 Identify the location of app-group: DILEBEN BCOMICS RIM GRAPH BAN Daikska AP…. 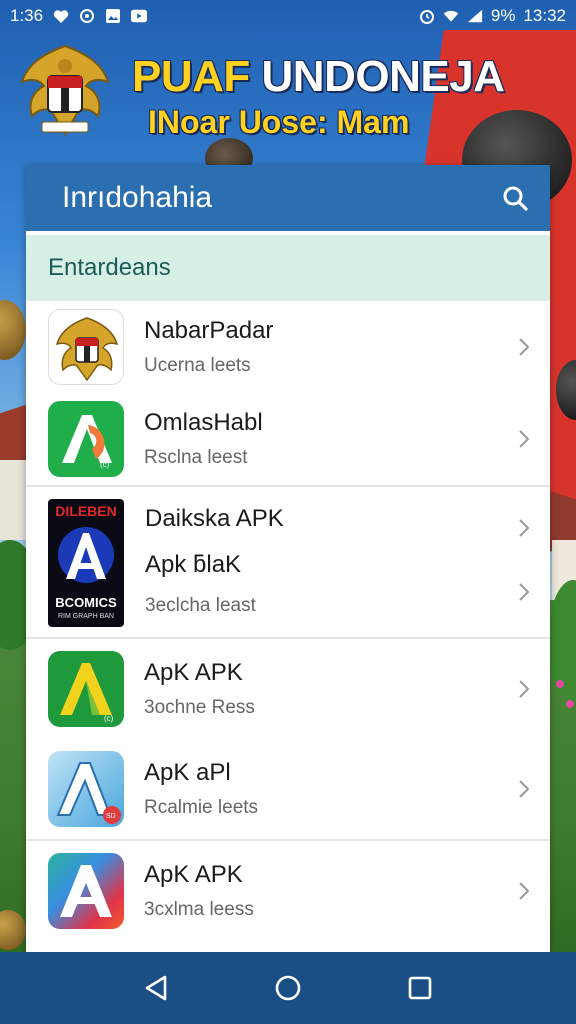
(288, 563).